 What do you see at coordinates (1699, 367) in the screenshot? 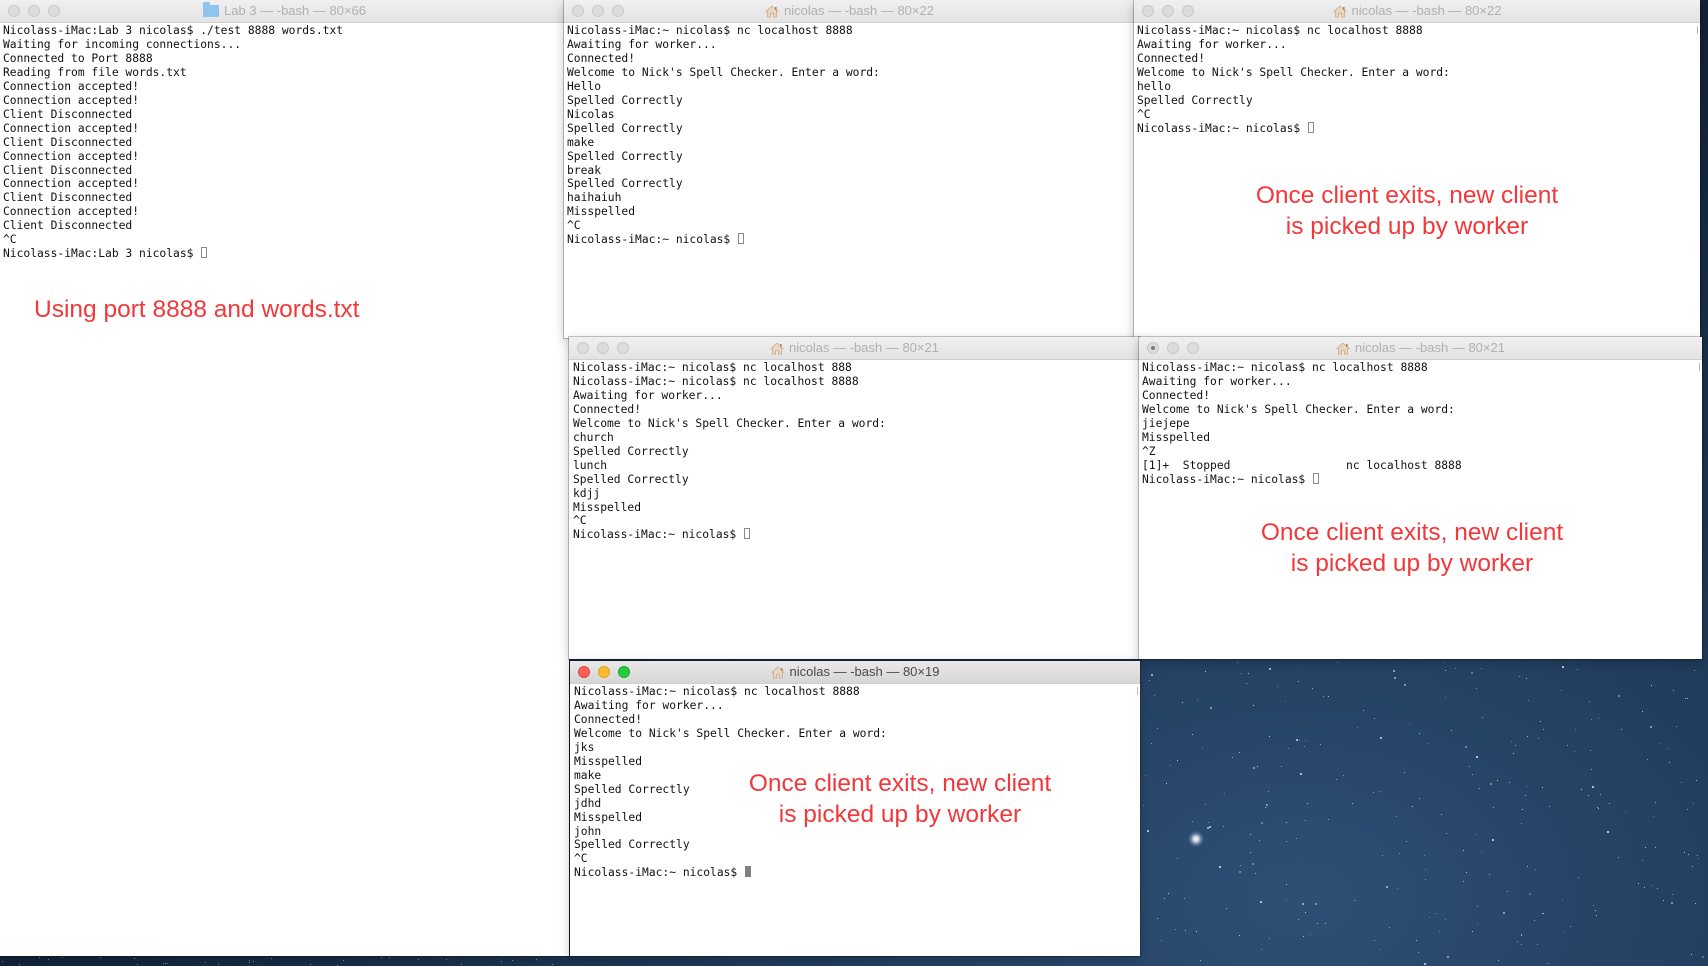
I see `scroll-indicator` at bounding box center [1699, 367].